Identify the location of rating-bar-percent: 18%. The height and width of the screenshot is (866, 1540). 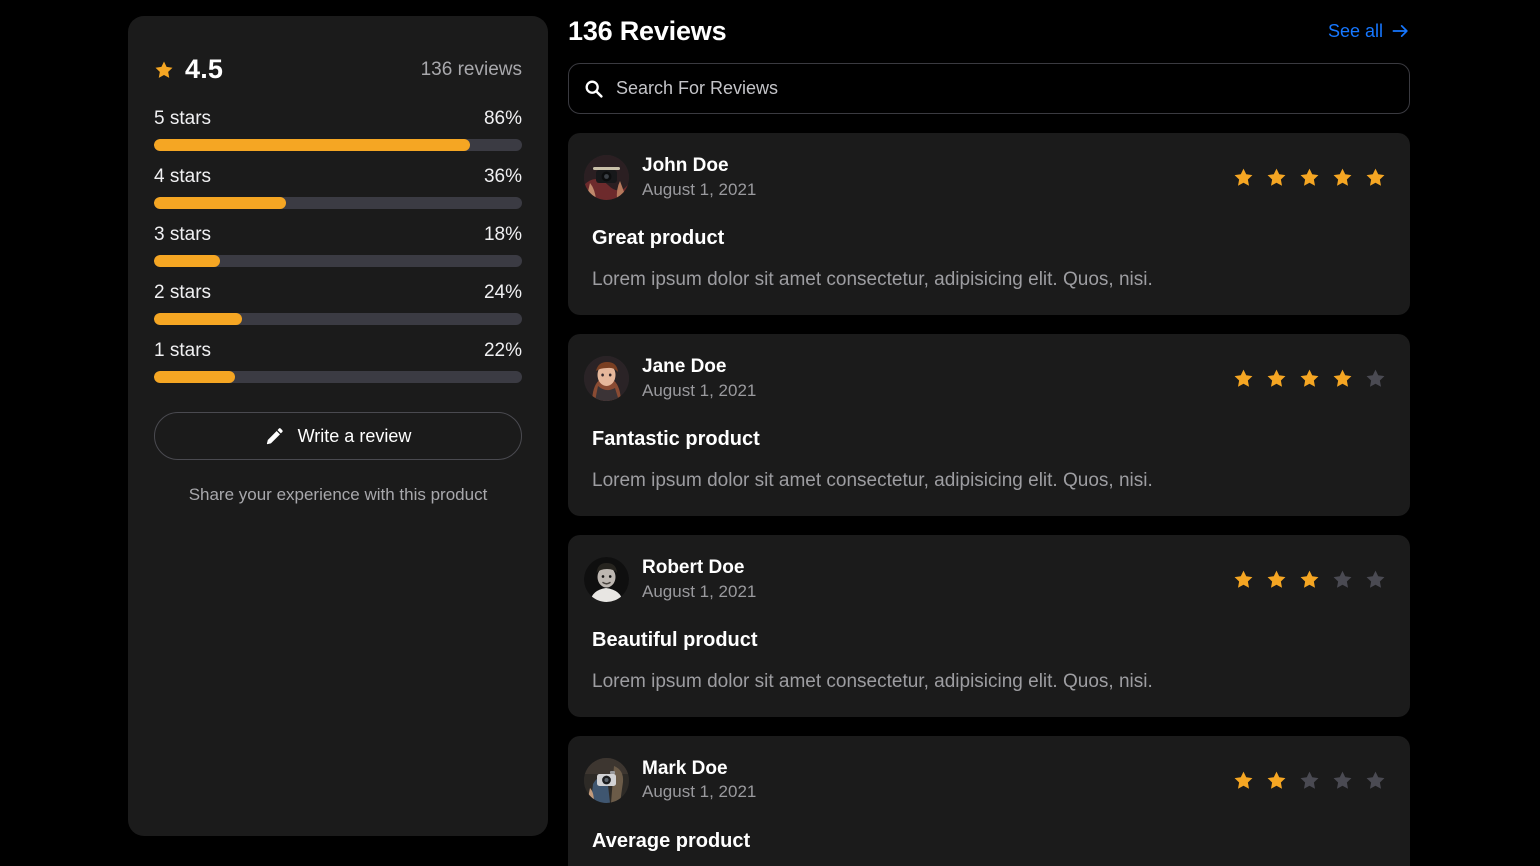
(502, 234).